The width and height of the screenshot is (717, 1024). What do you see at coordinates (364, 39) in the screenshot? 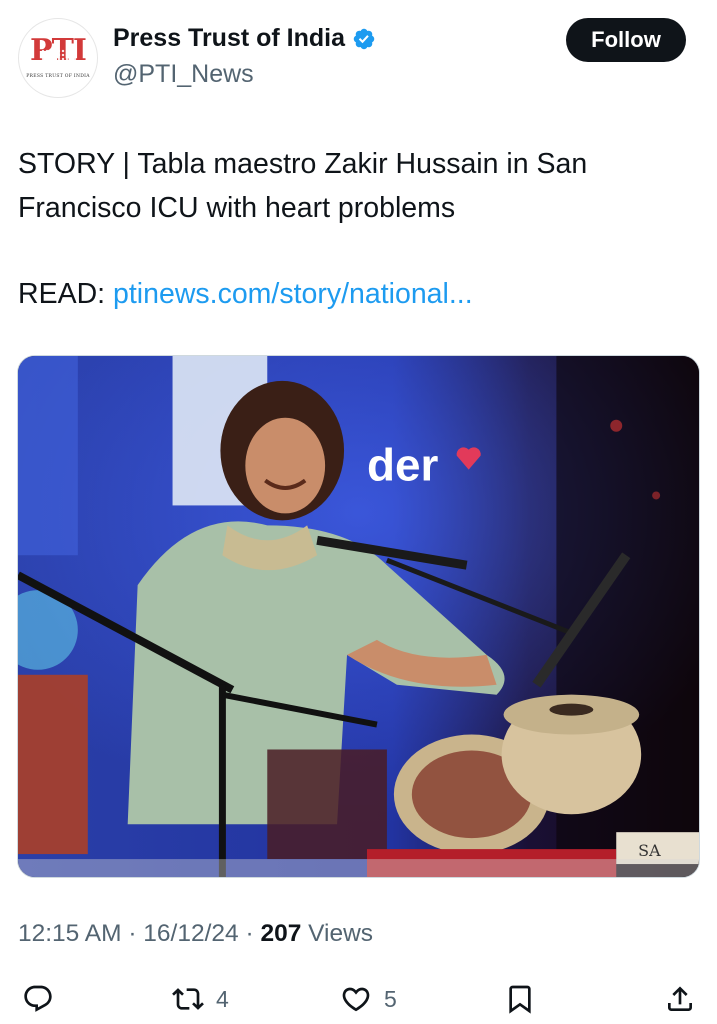
I see `verified-badge-icon` at bounding box center [364, 39].